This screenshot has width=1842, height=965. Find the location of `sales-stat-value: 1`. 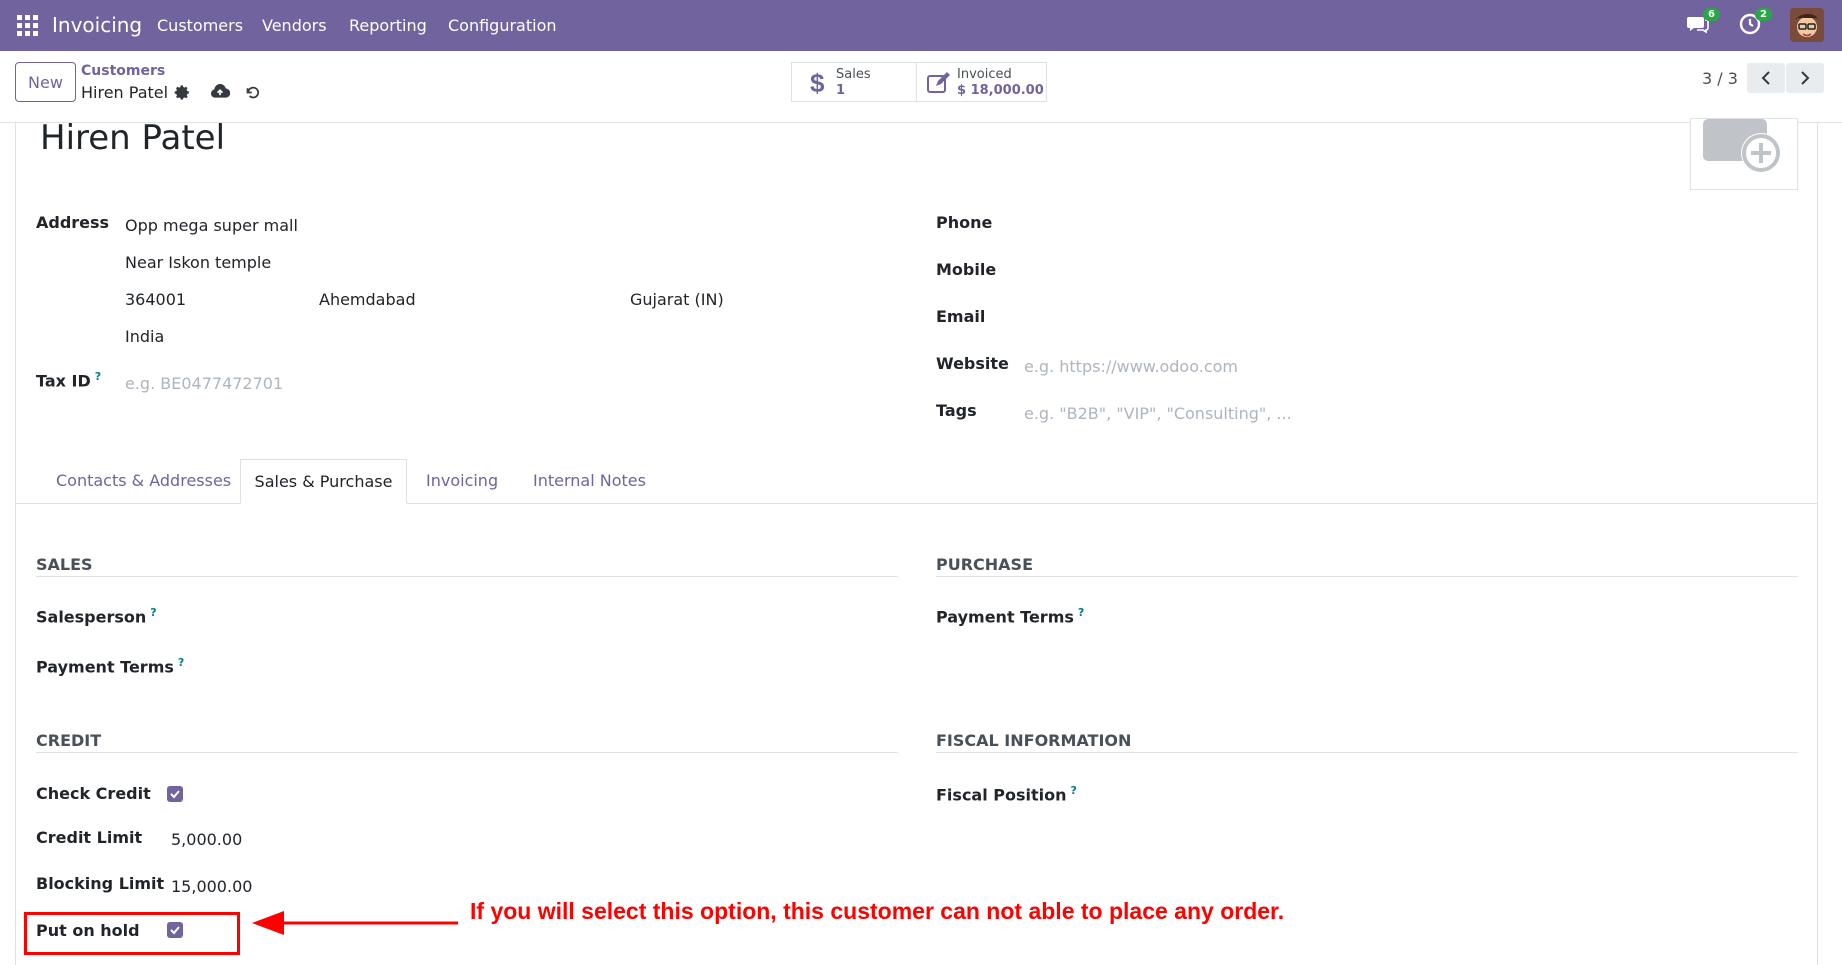

sales-stat-value: 1 is located at coordinates (841, 90).